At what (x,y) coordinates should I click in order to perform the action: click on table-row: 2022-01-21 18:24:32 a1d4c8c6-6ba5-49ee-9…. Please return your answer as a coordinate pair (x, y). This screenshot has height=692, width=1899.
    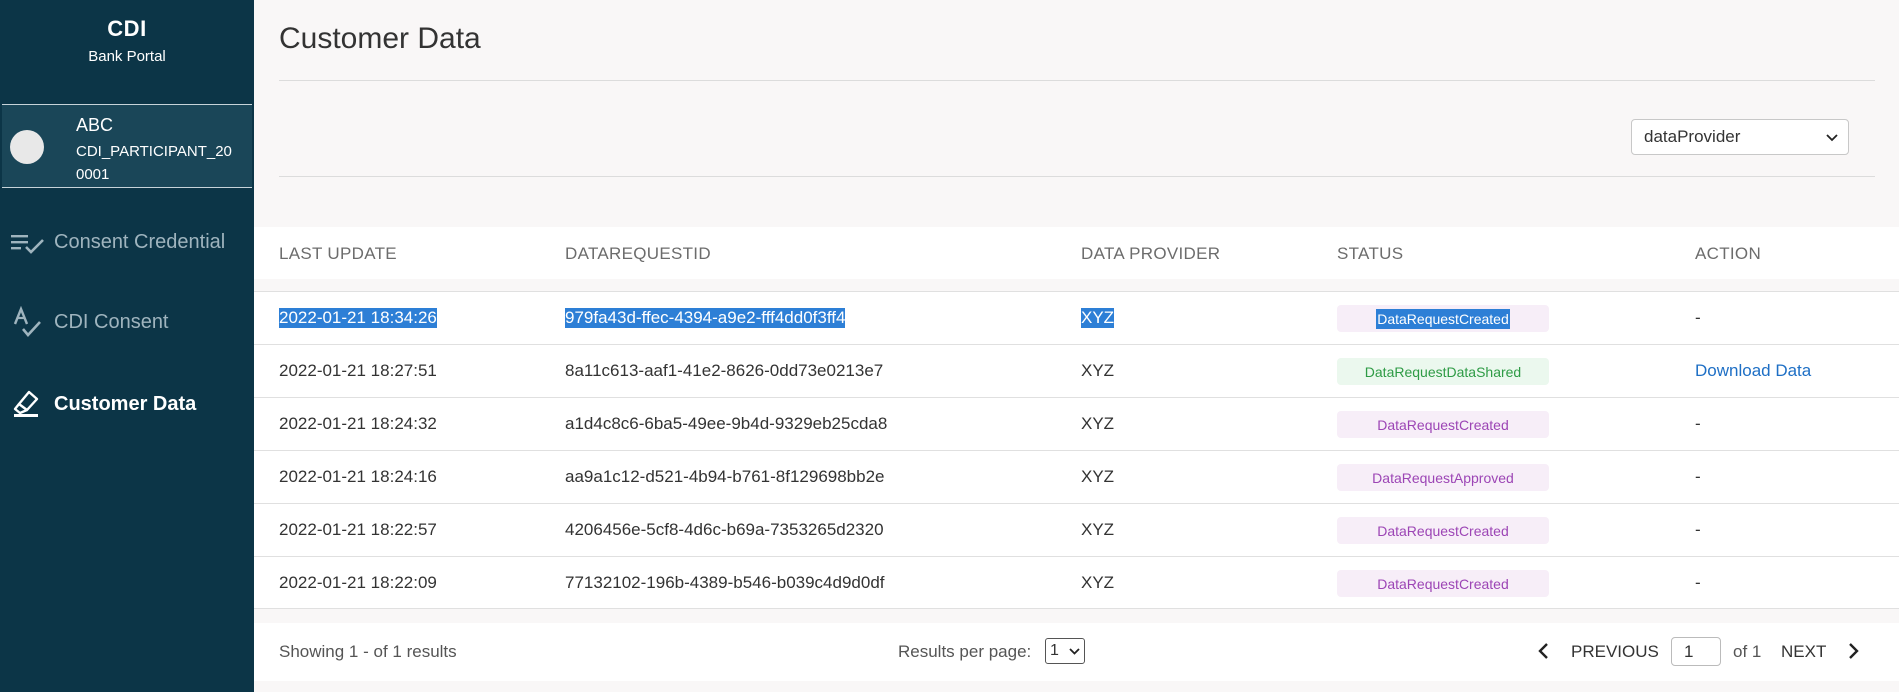
    Looking at the image, I should click on (1076, 423).